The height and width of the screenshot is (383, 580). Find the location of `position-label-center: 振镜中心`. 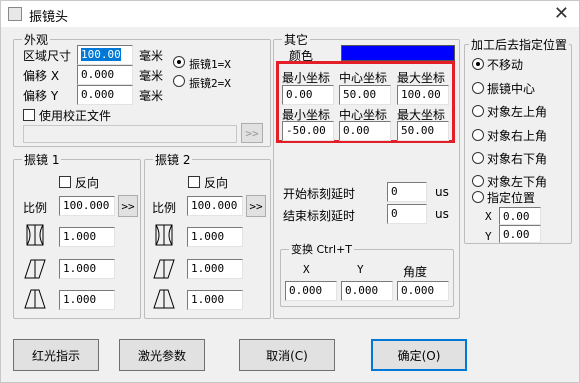

position-label-center: 振镜中心 is located at coordinates (511, 89).